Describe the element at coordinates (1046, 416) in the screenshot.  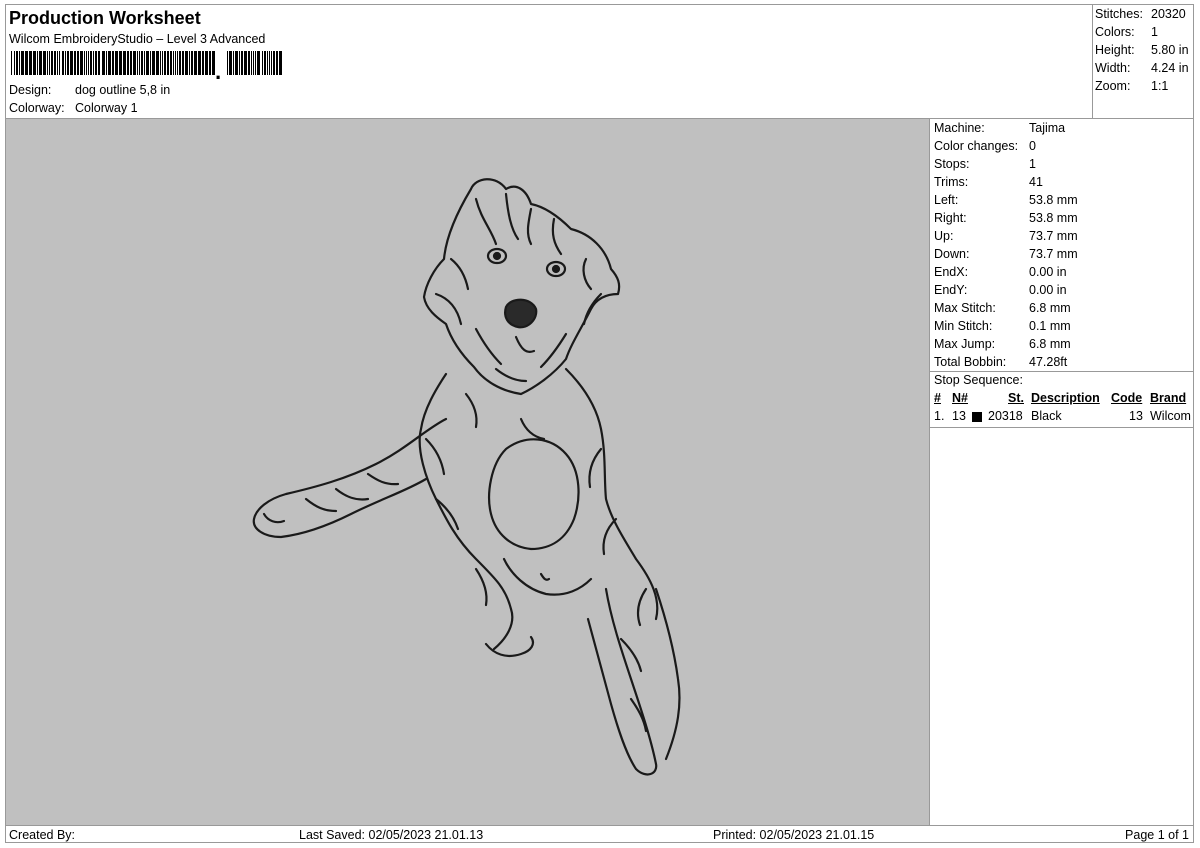
I see `row-description: Black` at that location.